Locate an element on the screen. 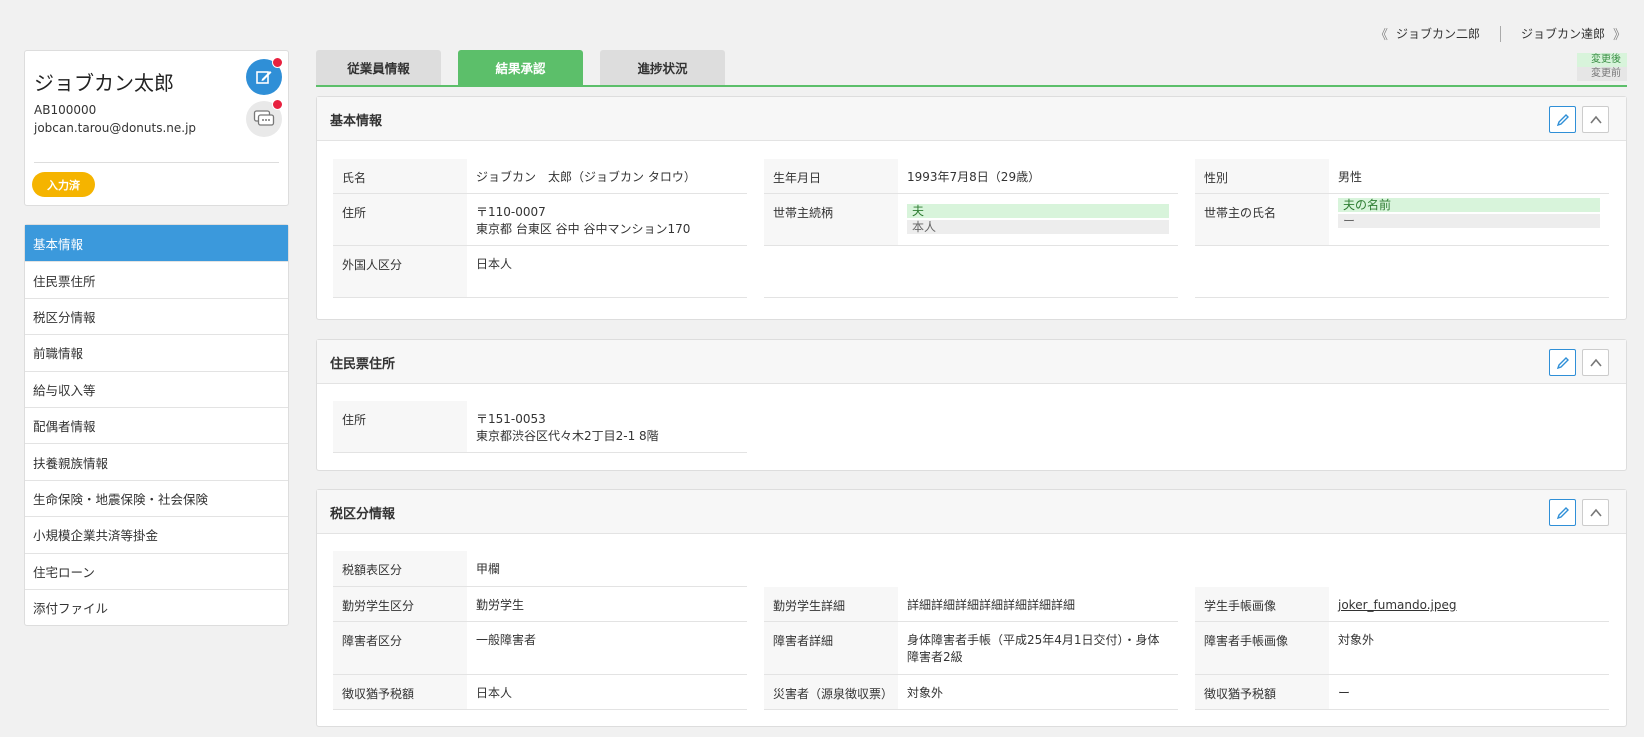  field-disability: 障害者区分 一般障害者 is located at coordinates (540, 648).